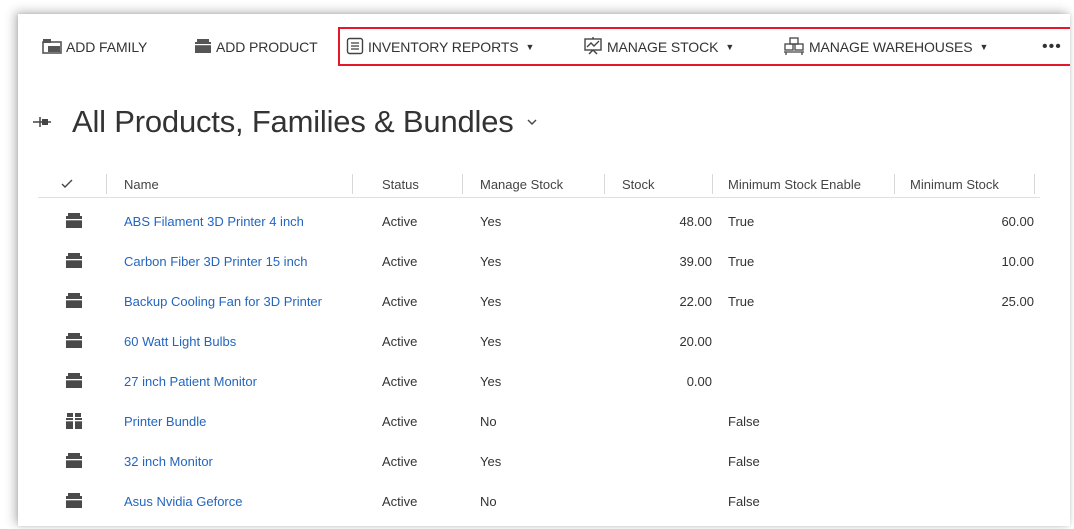 The width and height of the screenshot is (1074, 529). Describe the element at coordinates (539, 421) in the screenshot. I see `table-row: Printer Bundle Active No False` at that location.